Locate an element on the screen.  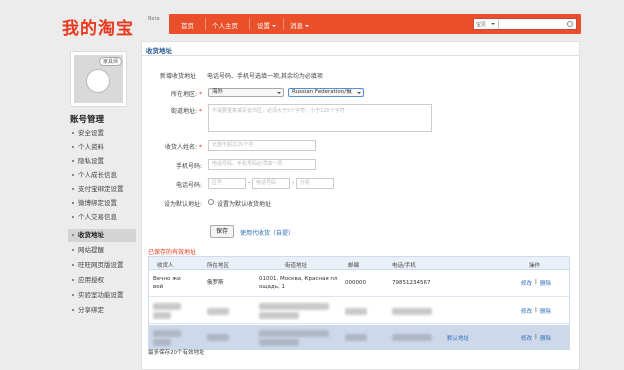
search-icon is located at coordinates (570, 24).